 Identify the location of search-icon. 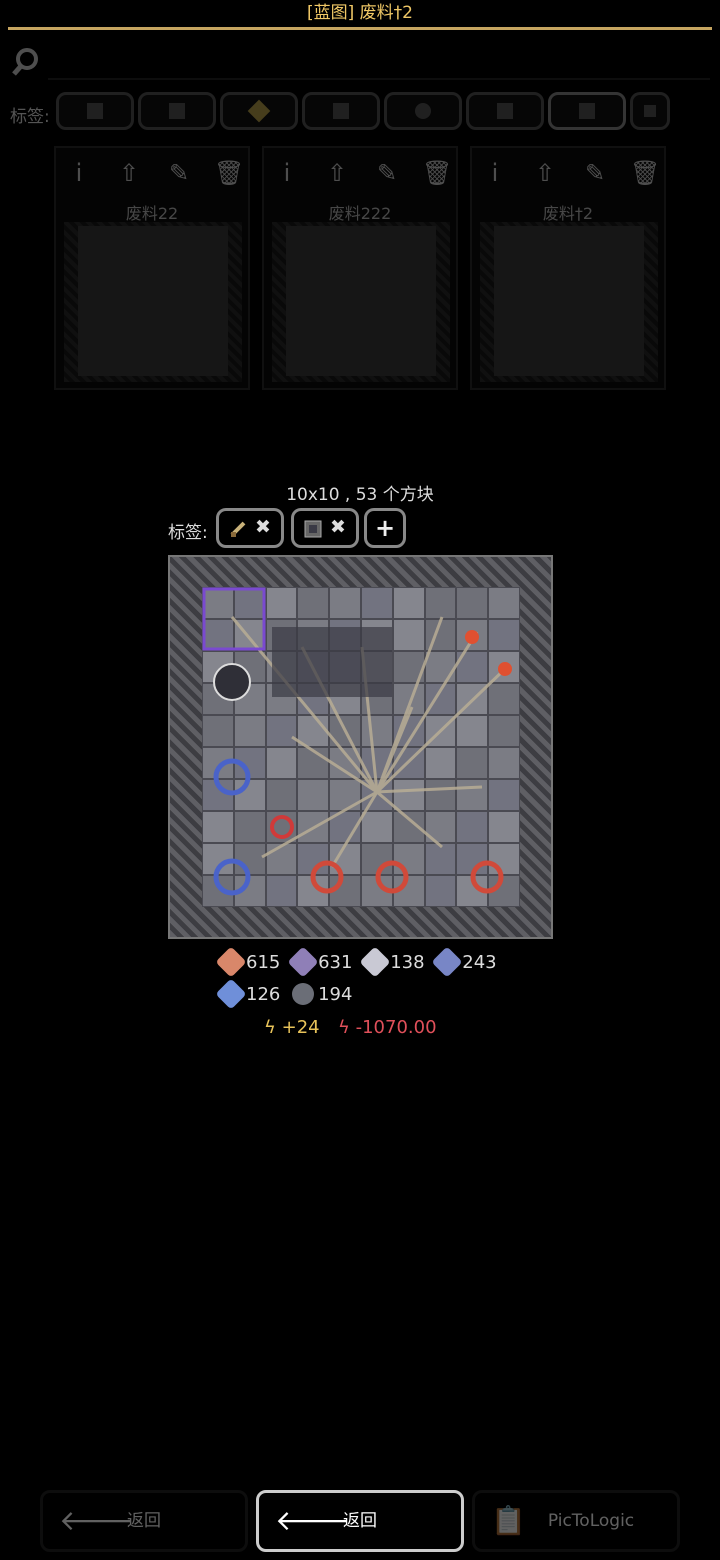
(26, 62).